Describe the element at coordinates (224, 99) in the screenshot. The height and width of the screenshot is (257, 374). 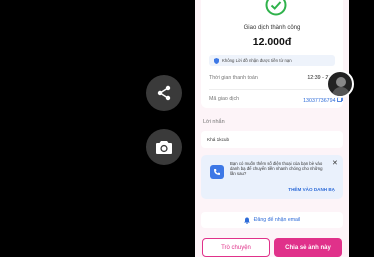
I see `transaction-code-label: Mã giao dịch` at that location.